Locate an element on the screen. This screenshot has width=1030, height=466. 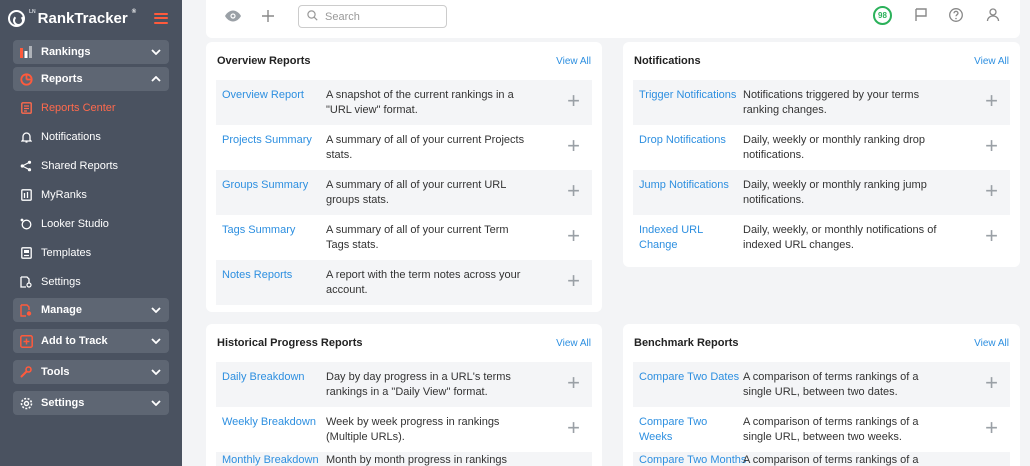
sidebar-item-label: Looker Studio is located at coordinates (75, 223).